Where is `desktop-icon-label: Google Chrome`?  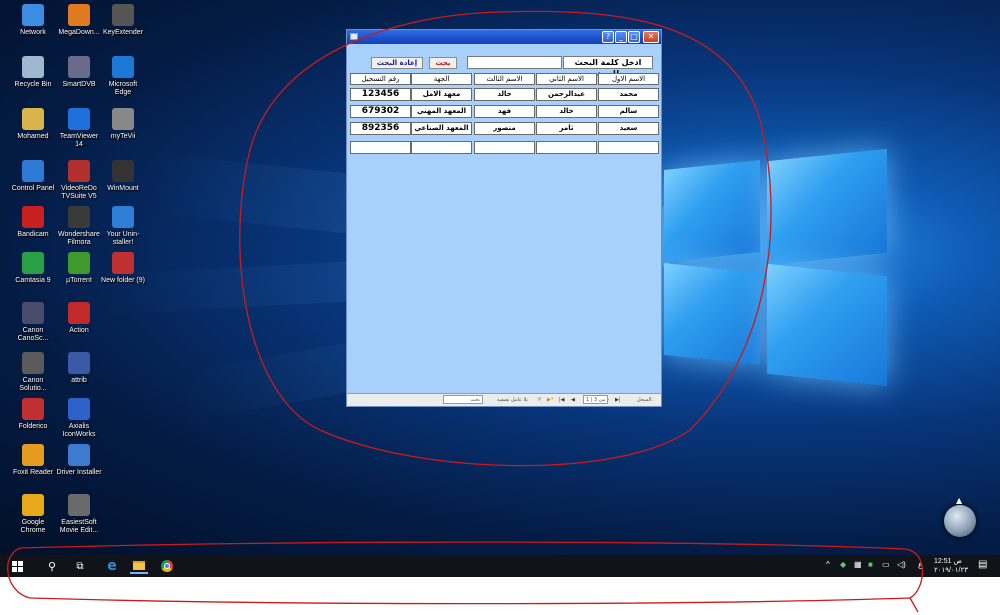 desktop-icon-label: Google Chrome is located at coordinates (33, 526).